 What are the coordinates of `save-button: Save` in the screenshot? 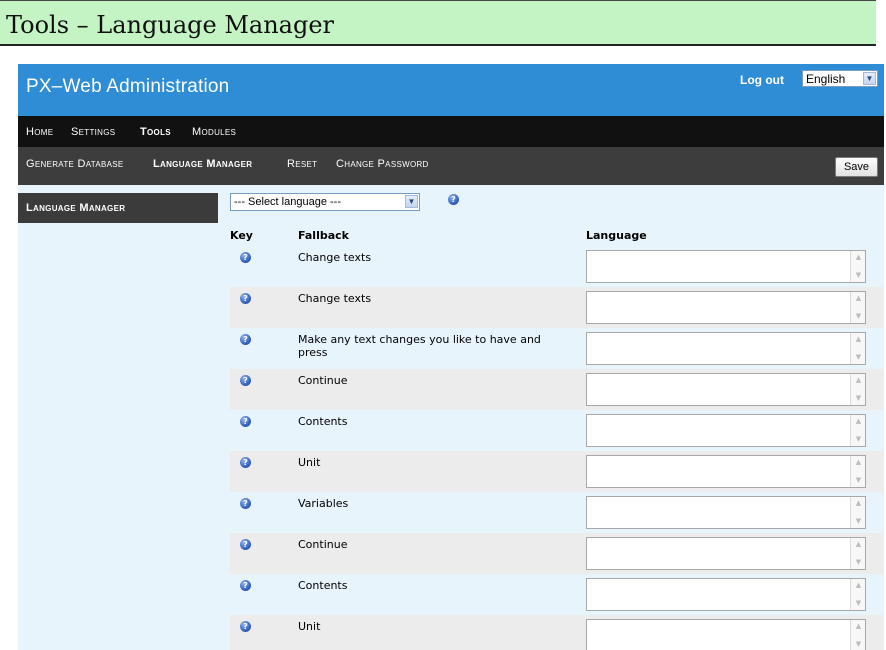 It's located at (856, 167).